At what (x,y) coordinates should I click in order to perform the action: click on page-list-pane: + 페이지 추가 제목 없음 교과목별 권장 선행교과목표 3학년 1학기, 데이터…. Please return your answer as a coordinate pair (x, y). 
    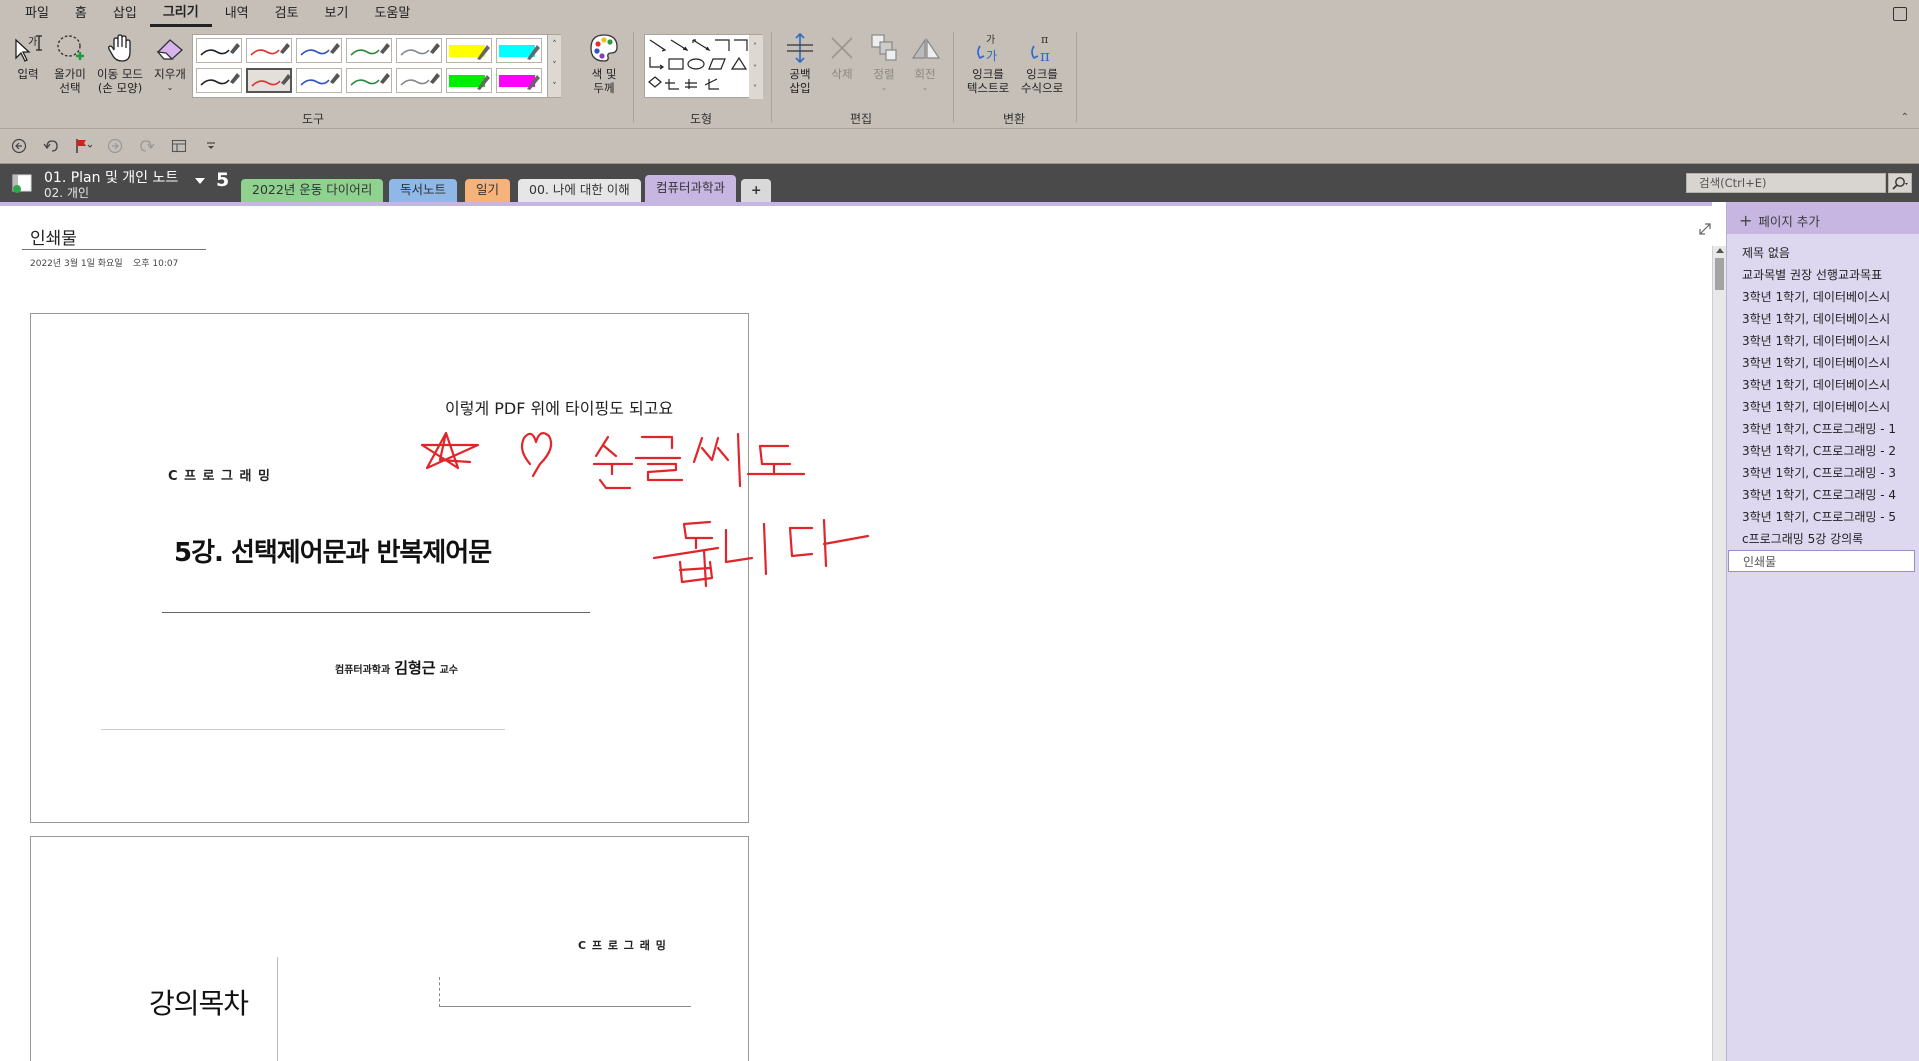
    Looking at the image, I should click on (1822, 631).